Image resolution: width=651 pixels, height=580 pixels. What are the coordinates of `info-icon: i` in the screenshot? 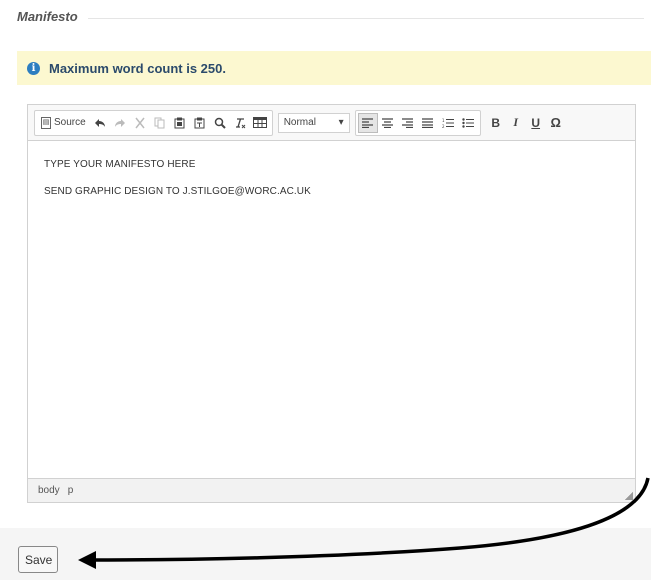 It's located at (33, 68).